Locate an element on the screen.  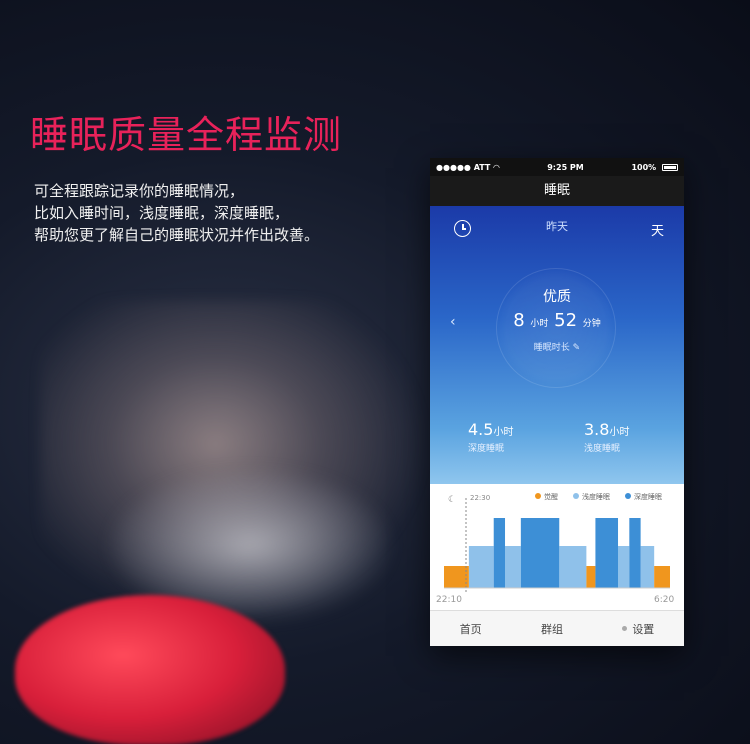
deep-sleep-value: 4.5 is located at coordinates (481, 429).